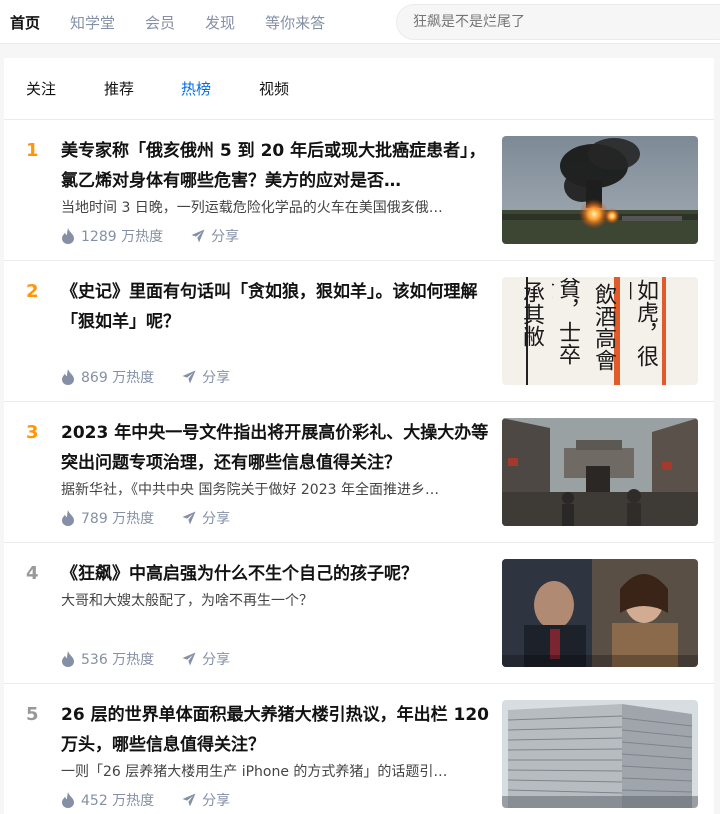 This screenshot has width=720, height=814. Describe the element at coordinates (566, 321) in the screenshot. I see `calligraphy-text: 貧，士卒食` at that location.